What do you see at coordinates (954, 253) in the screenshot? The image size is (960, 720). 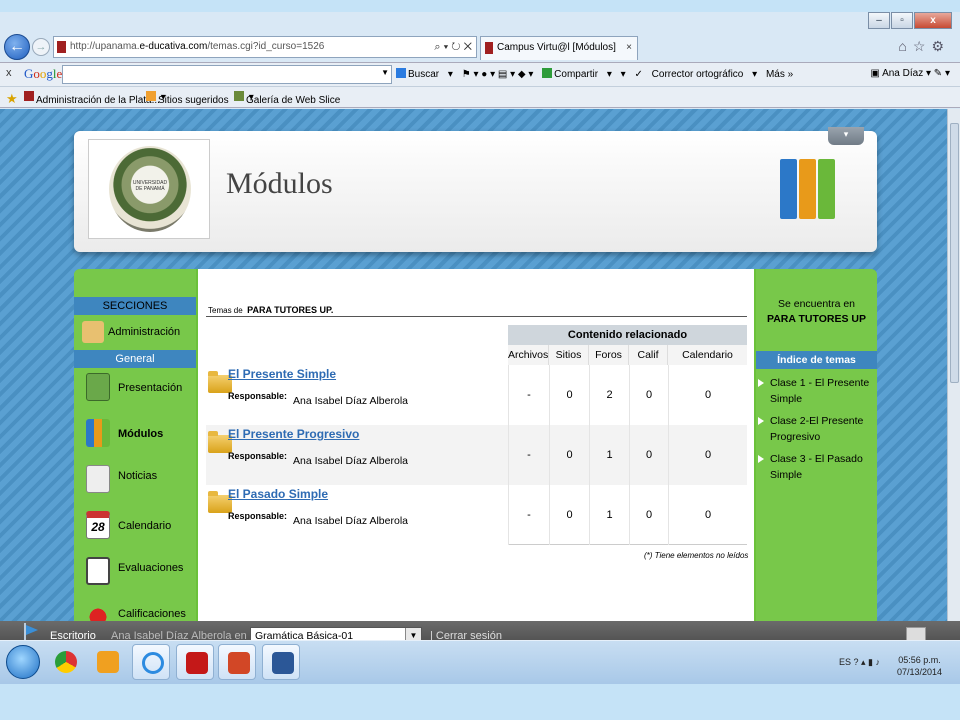 I see `scrollbar-thumb` at bounding box center [954, 253].